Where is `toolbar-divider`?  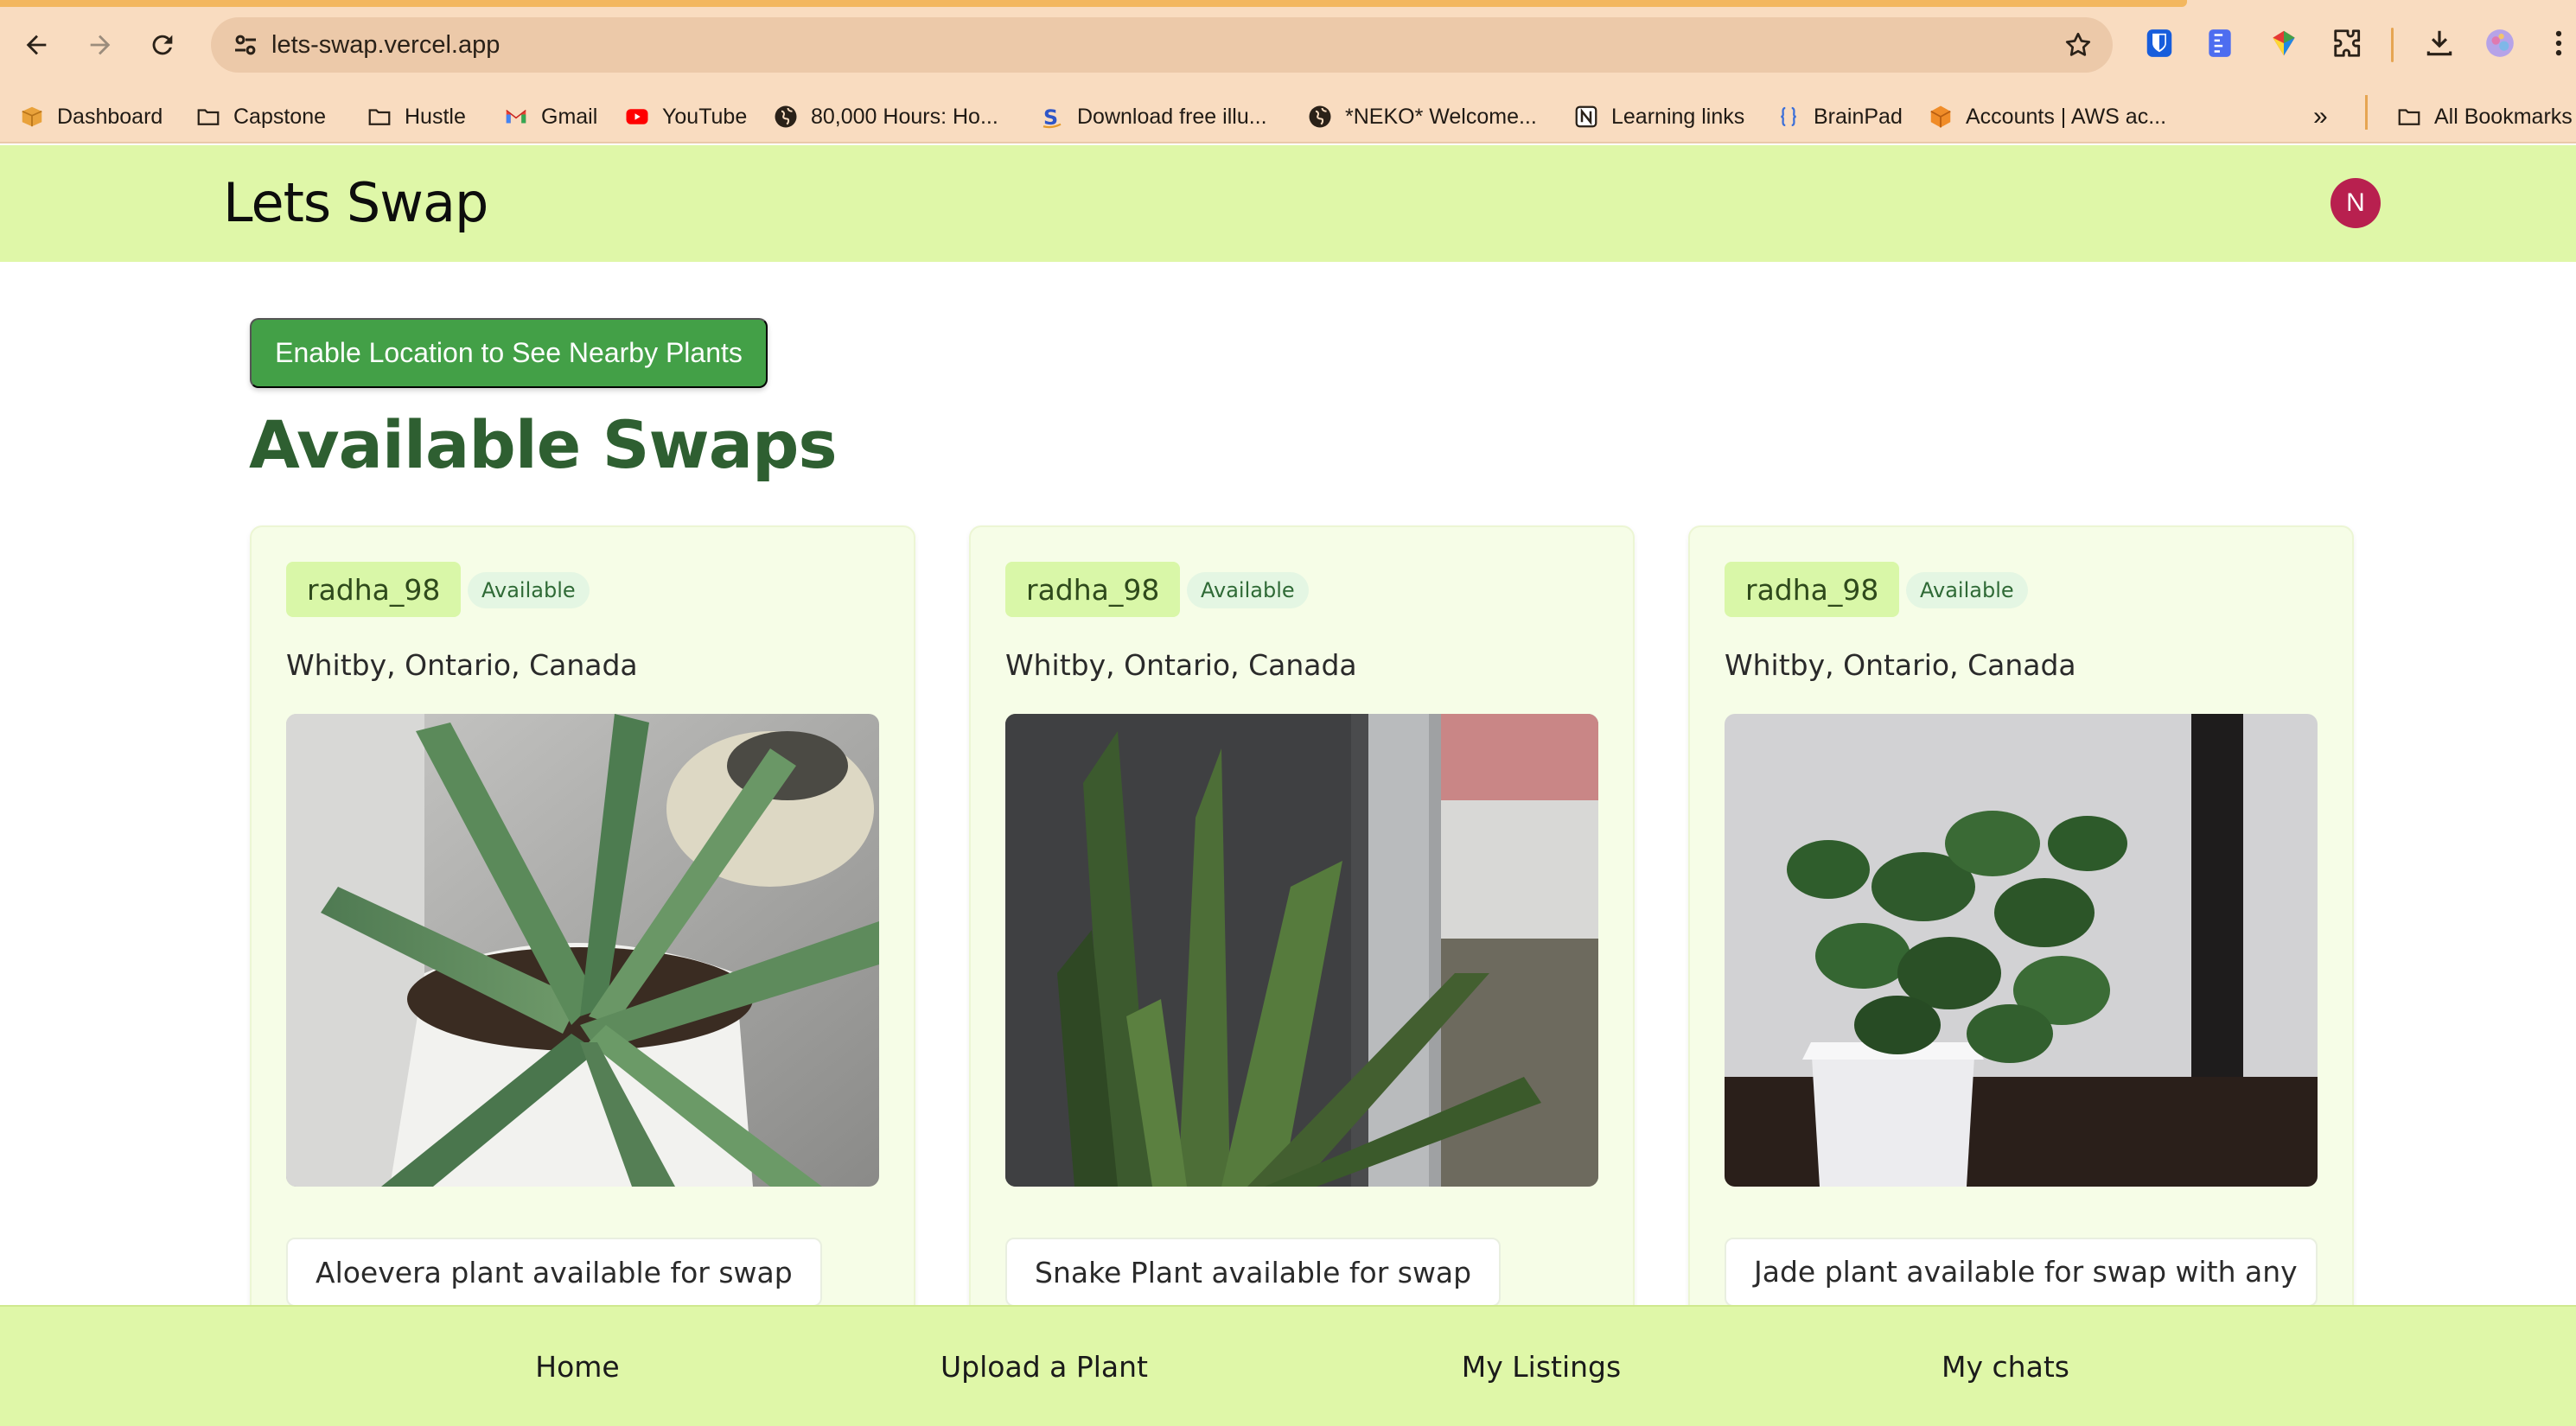 toolbar-divider is located at coordinates (2392, 45).